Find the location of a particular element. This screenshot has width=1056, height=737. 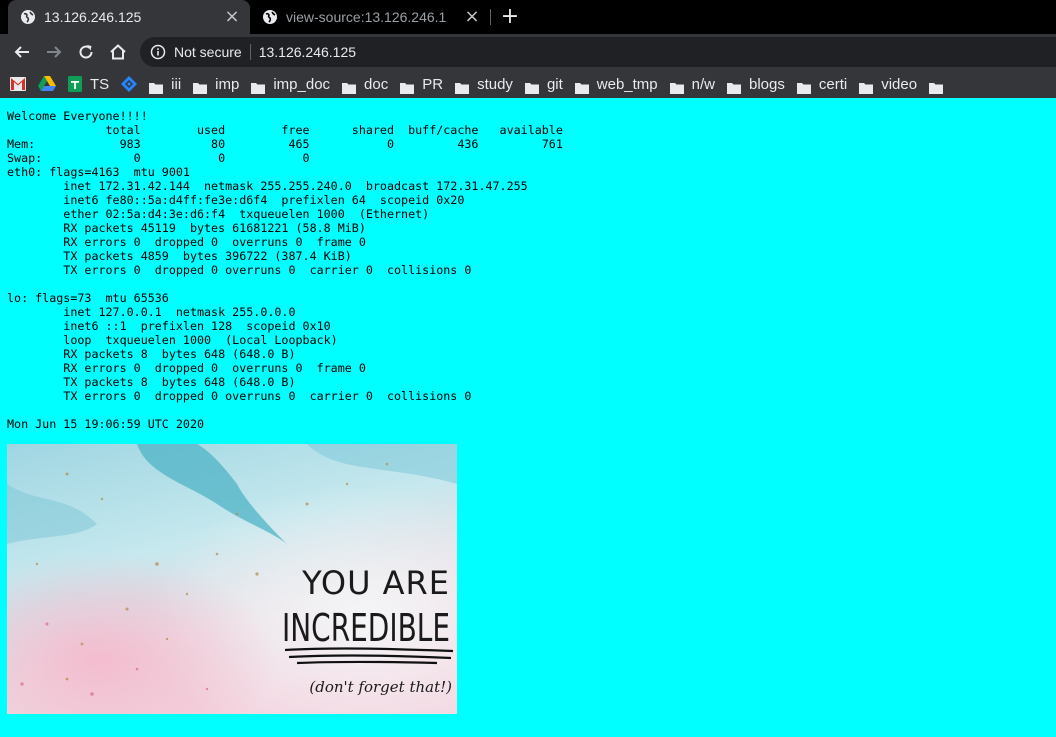

bookmark-folder-more is located at coordinates (936, 84).